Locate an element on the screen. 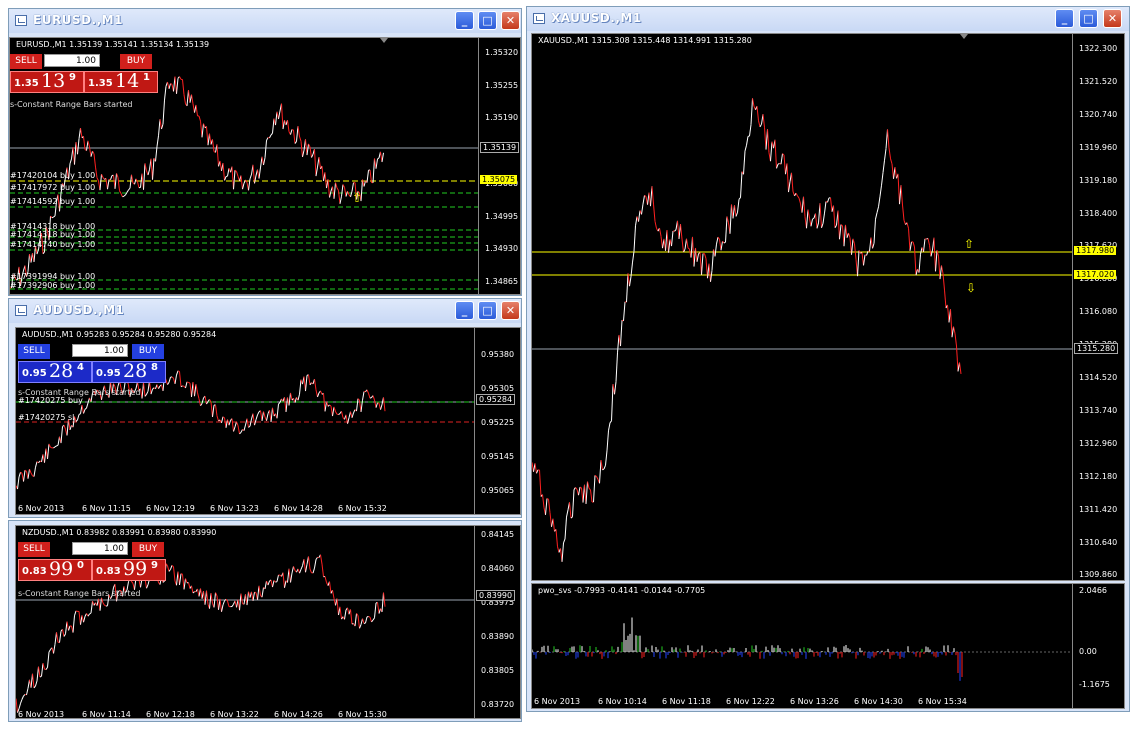 The image size is (1141, 732). ask-price-box: 0.83 99 9 is located at coordinates (129, 569).